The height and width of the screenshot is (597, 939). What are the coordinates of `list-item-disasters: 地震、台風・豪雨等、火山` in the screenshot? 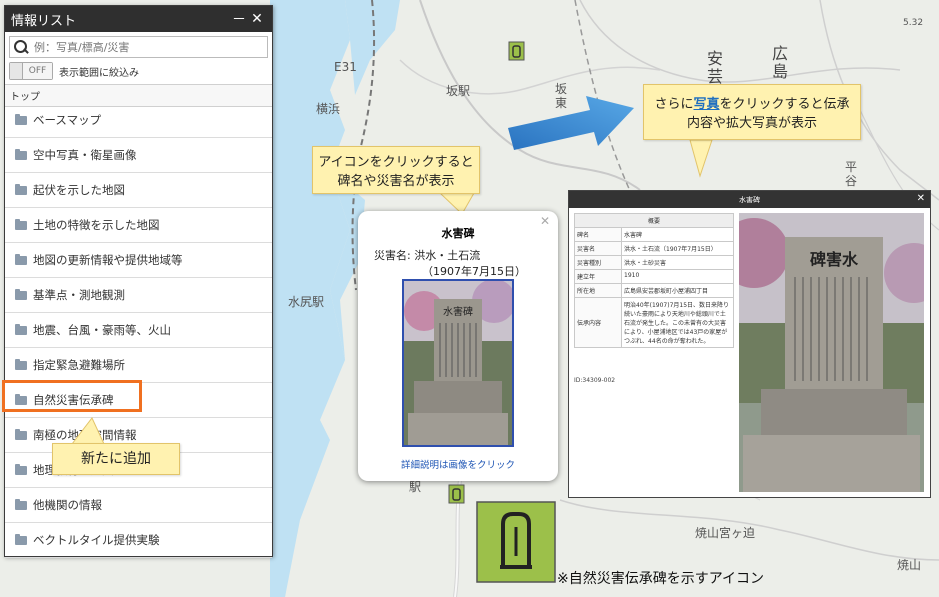 It's located at (138, 330).